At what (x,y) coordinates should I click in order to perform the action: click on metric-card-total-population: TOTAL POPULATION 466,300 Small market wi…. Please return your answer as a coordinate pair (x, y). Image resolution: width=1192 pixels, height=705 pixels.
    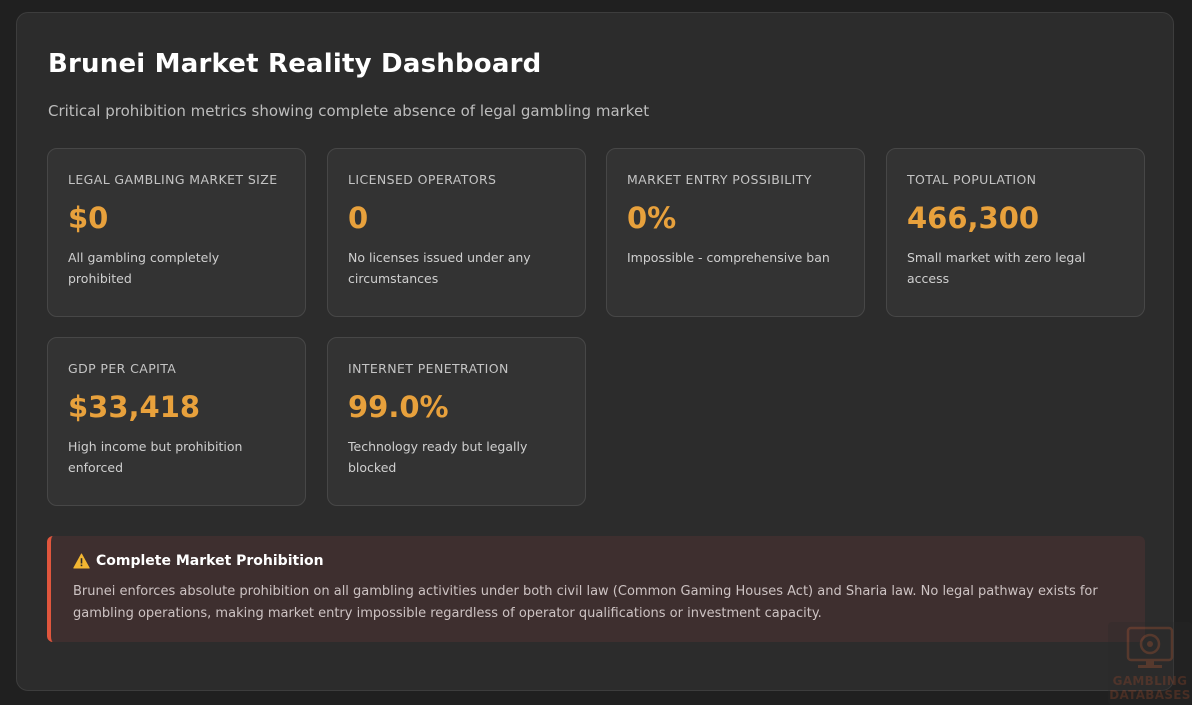
    Looking at the image, I should click on (1015, 232).